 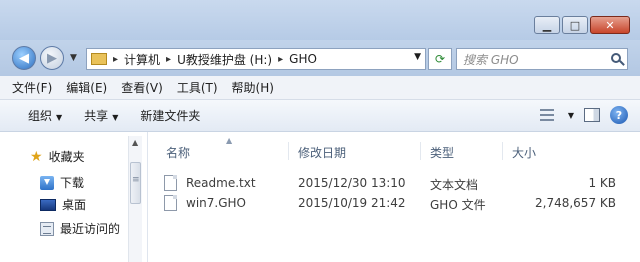 I want to click on share-button: 共享 ▼, so click(x=101, y=115).